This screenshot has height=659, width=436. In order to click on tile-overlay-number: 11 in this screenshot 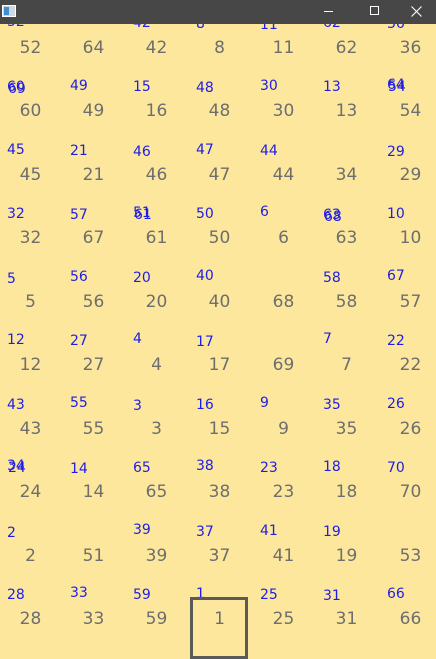, I will do `click(269, 28)`.